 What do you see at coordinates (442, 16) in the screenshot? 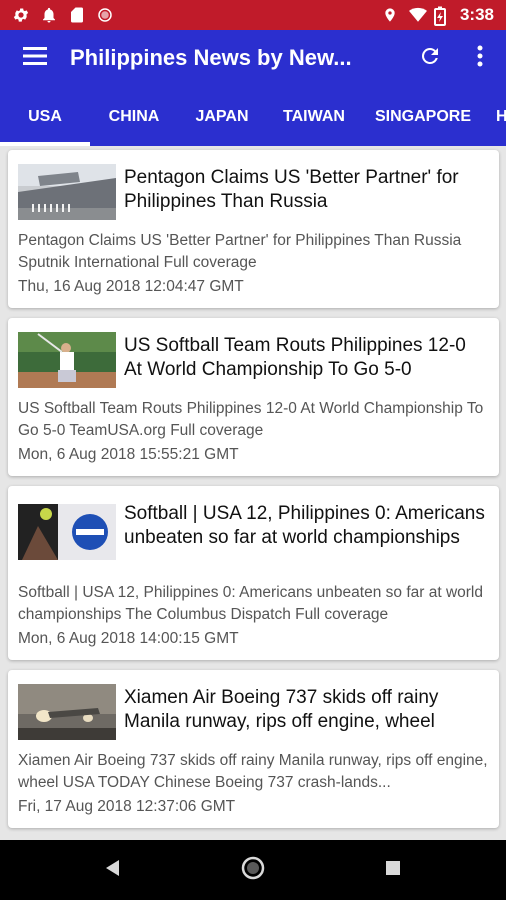
I see `battery-charging-icon` at bounding box center [442, 16].